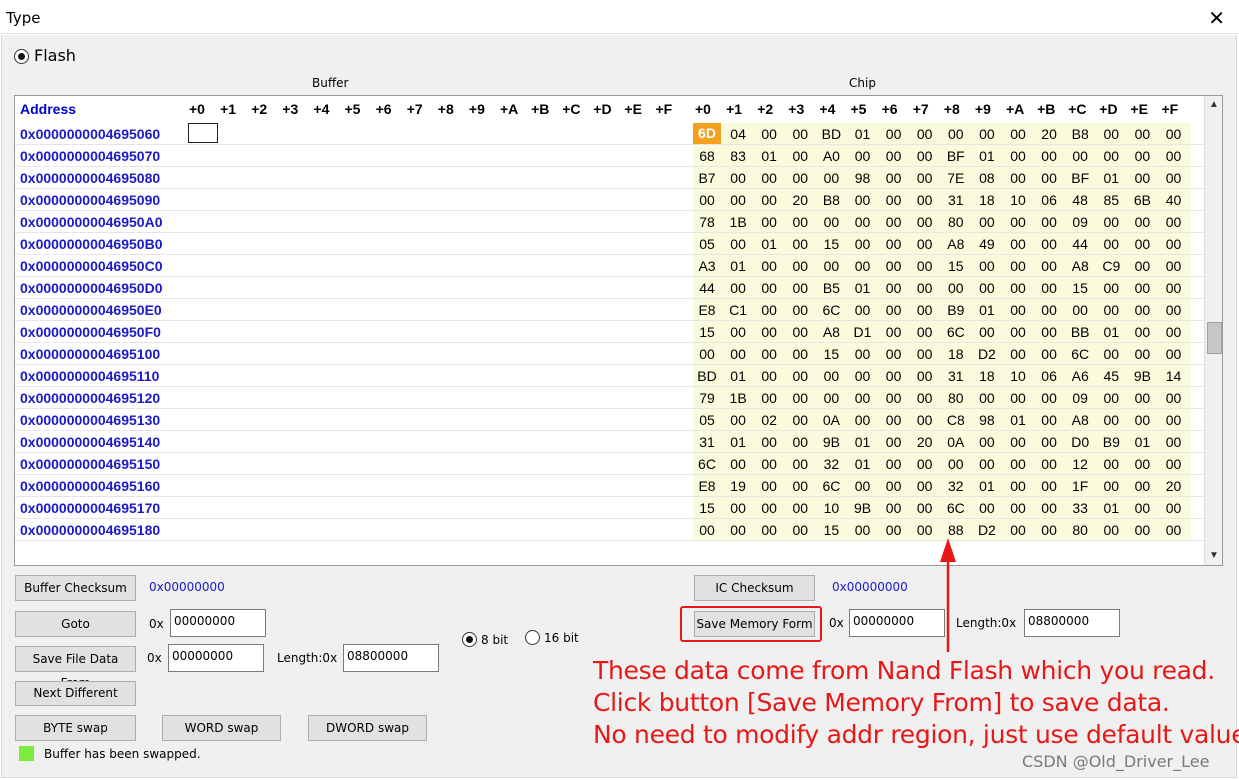  What do you see at coordinates (1111, 266) in the screenshot?
I see `chip-byte-cell: C9` at bounding box center [1111, 266].